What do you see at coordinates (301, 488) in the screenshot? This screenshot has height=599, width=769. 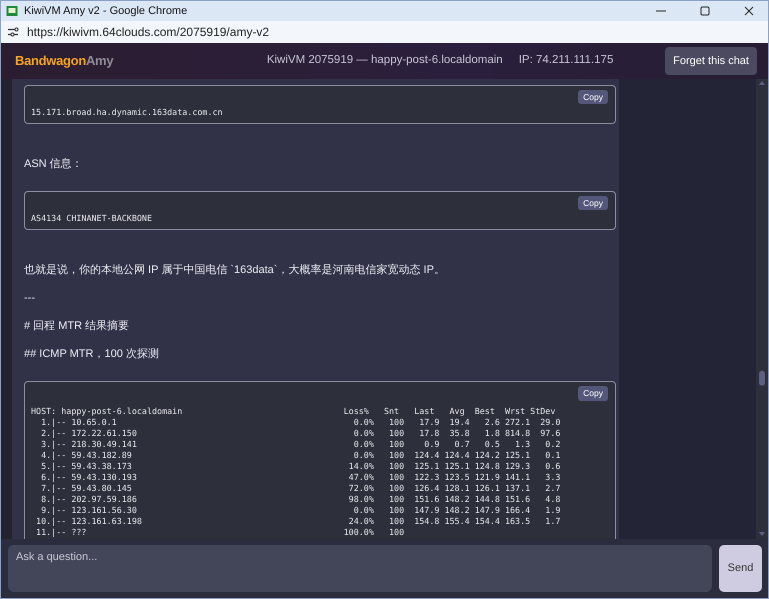 I see `code-line: 7.|-- 59.43.80.145 72.0% 100 126.4 128.1 126.1 137.1 2.7` at bounding box center [301, 488].